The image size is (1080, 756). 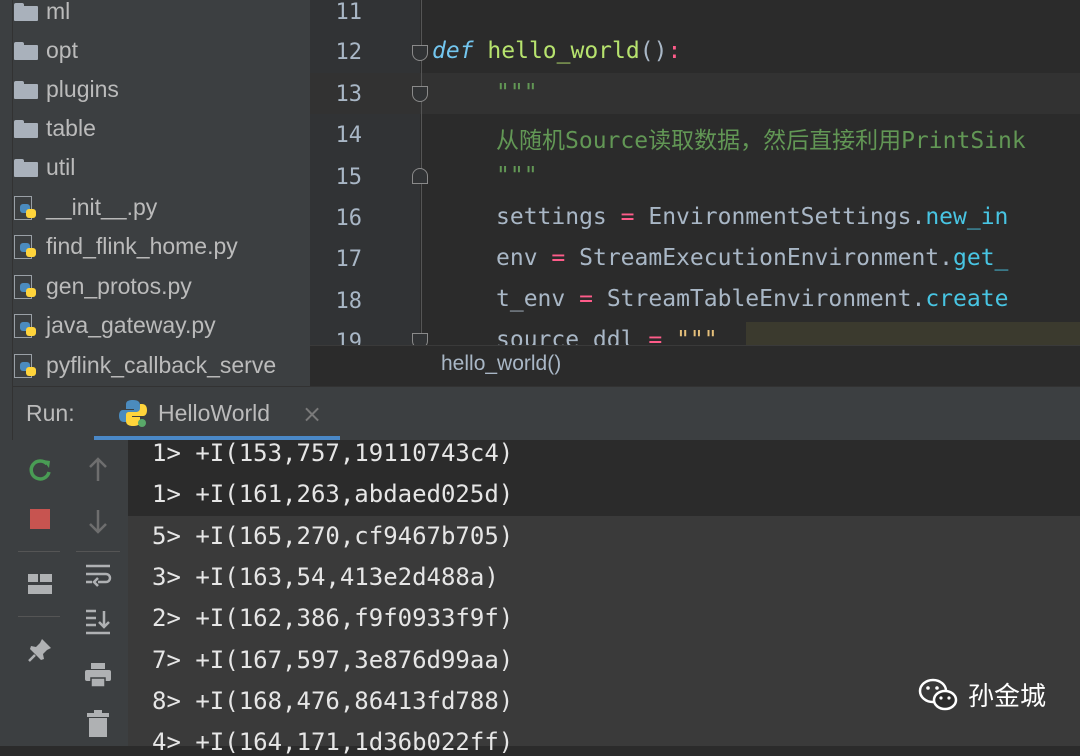 What do you see at coordinates (98, 575) in the screenshot?
I see `soft-wrap-icon` at bounding box center [98, 575].